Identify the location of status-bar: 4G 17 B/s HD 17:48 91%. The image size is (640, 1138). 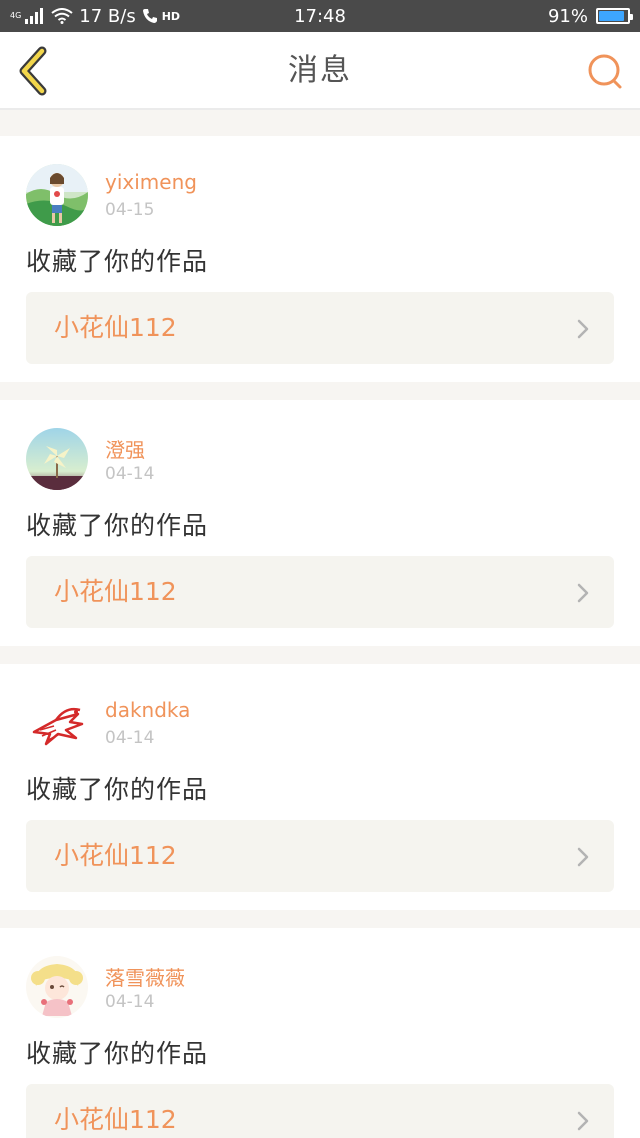
(320, 16).